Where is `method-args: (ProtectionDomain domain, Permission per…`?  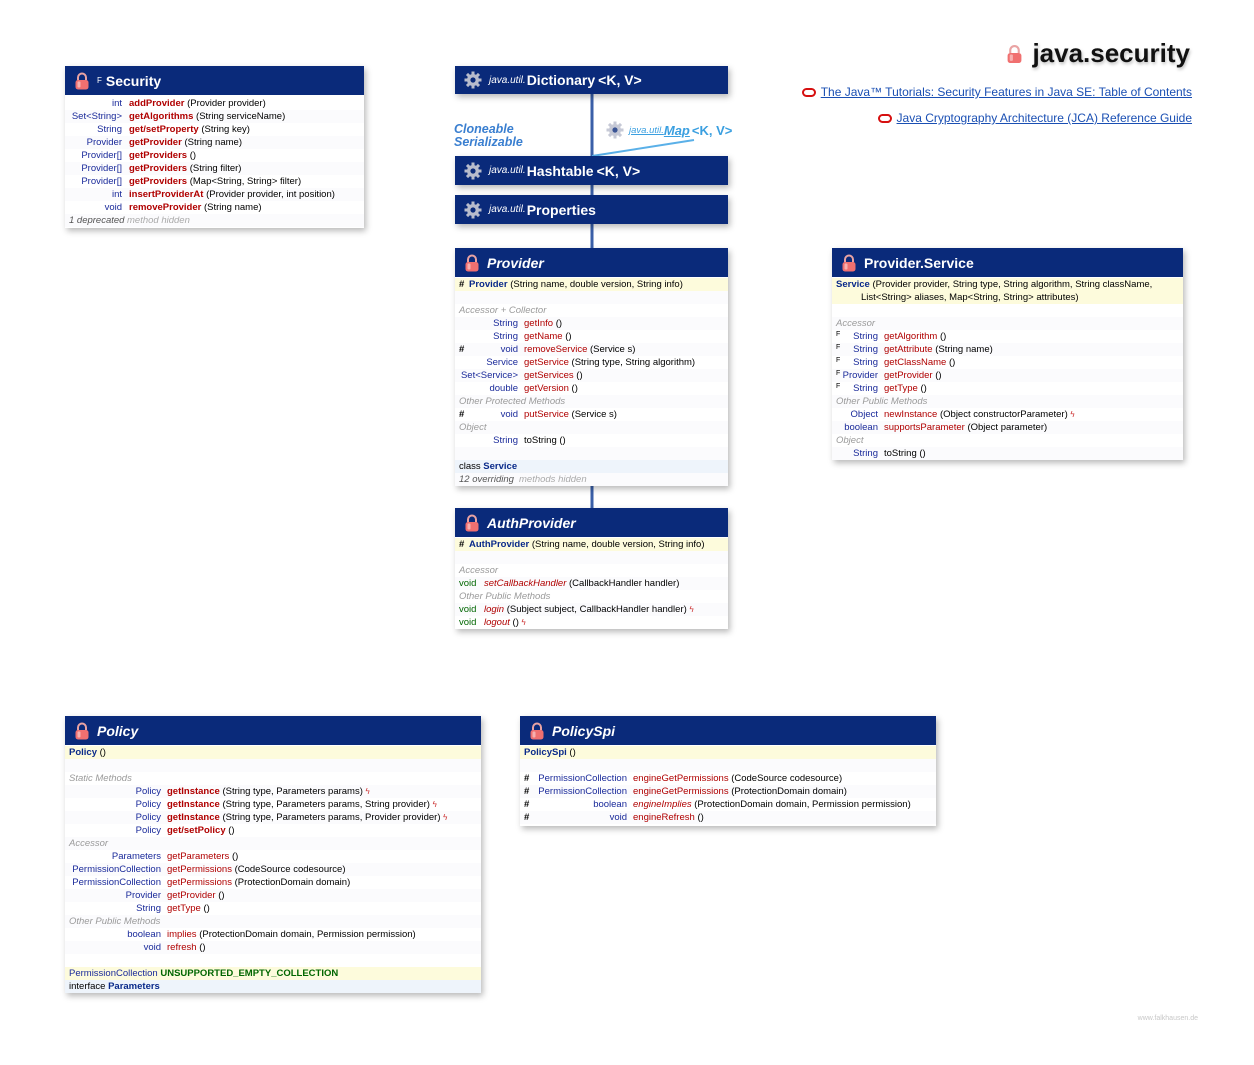
method-args: (ProtectionDomain domain, Permission per… is located at coordinates (802, 804).